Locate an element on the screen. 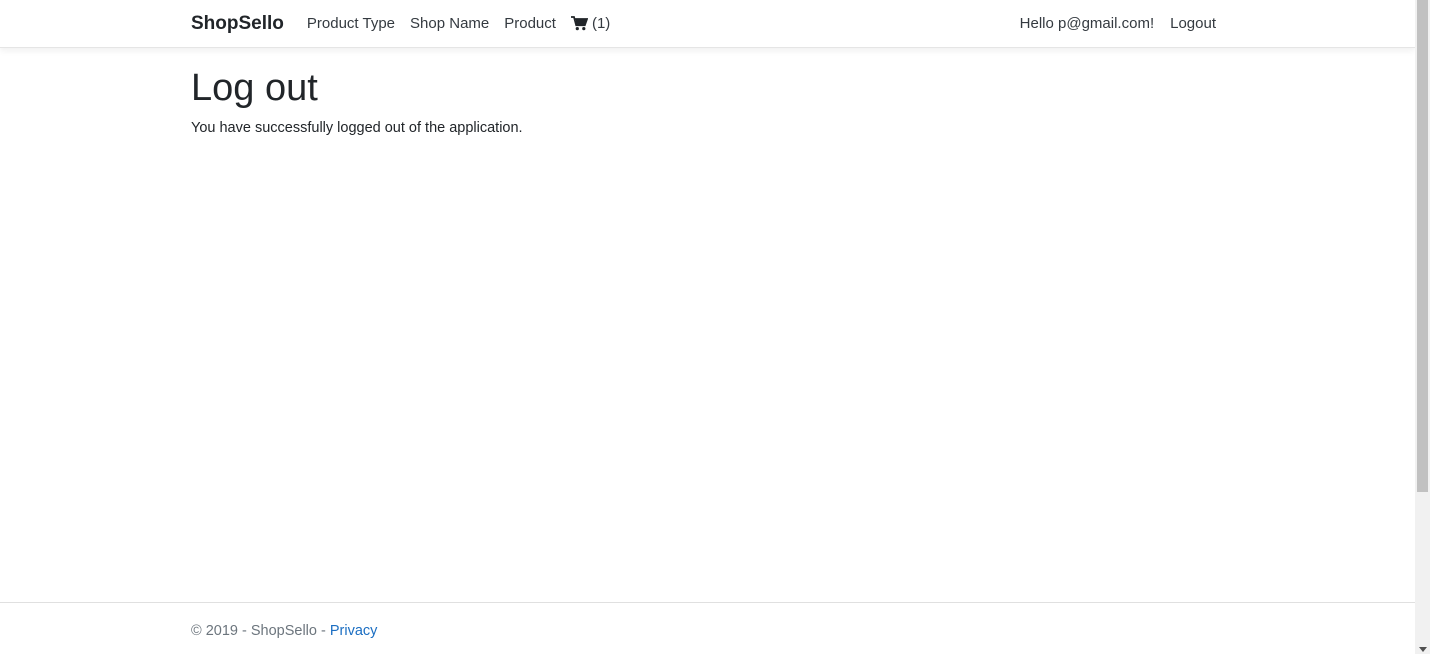 The height and width of the screenshot is (654, 1430). scrollbar-thumb is located at coordinates (1422, 246).